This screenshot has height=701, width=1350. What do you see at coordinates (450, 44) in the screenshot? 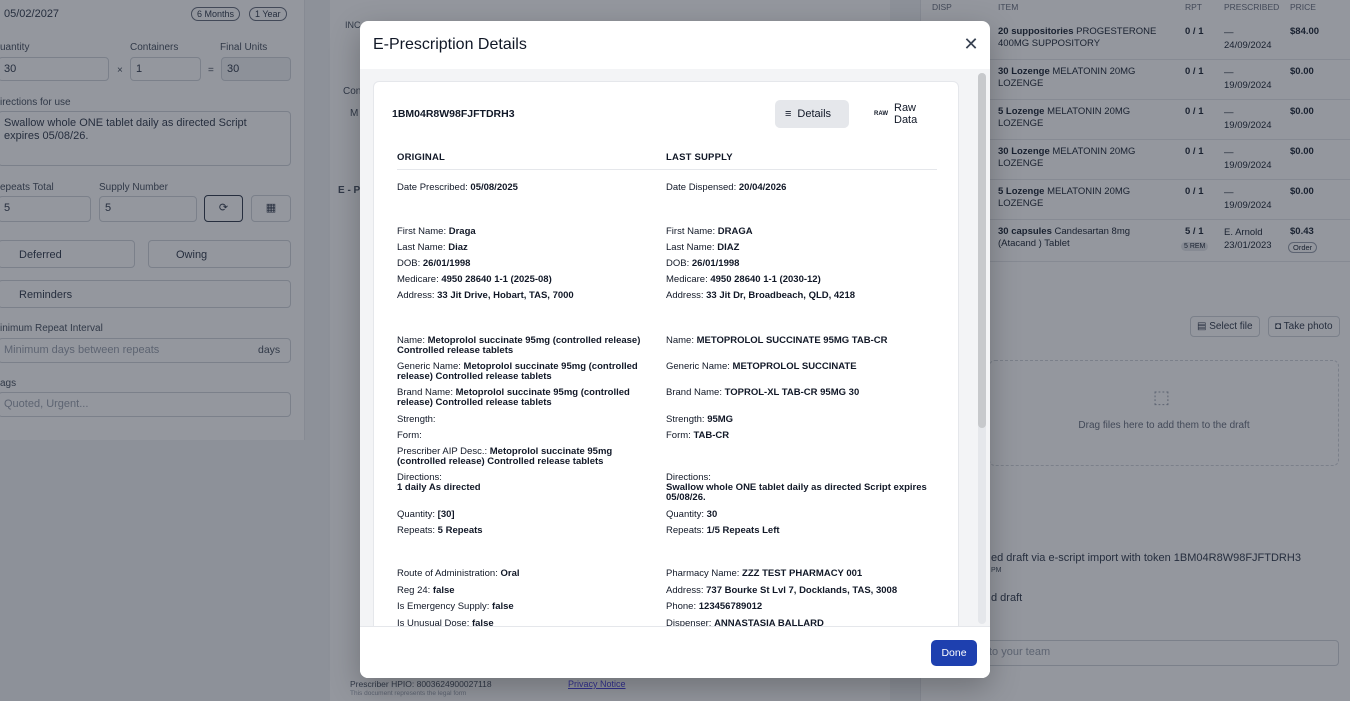
I see `modal-title: E-Prescription Details` at bounding box center [450, 44].